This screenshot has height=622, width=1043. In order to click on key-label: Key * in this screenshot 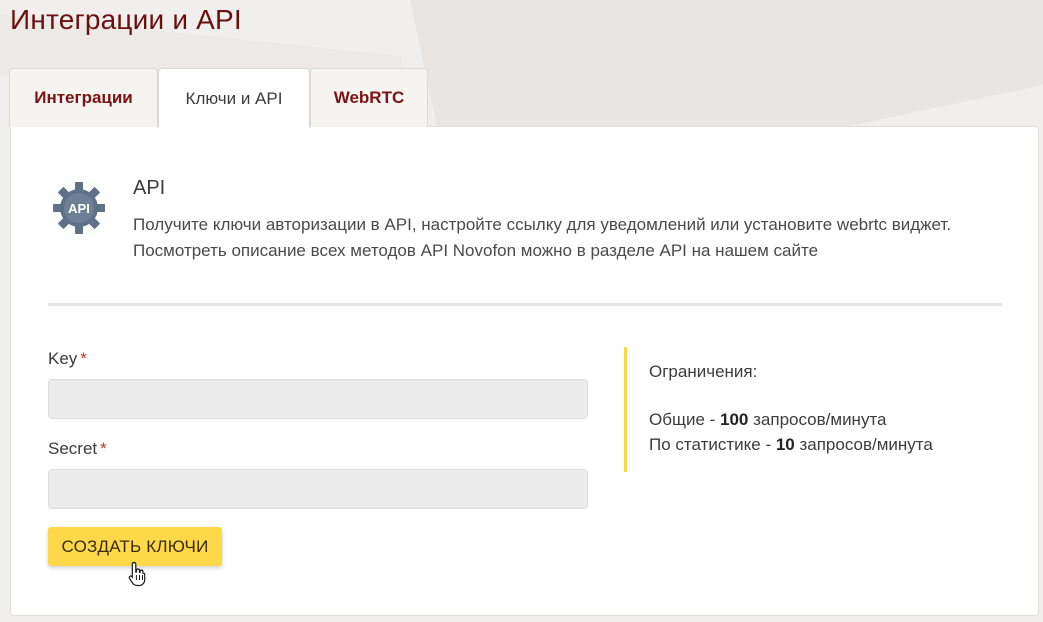, I will do `click(67, 359)`.